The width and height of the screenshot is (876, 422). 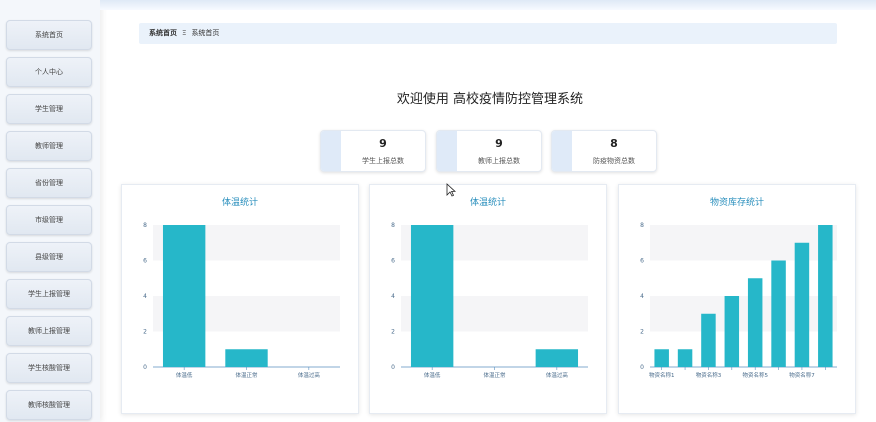 What do you see at coordinates (604, 151) in the screenshot?
I see `stat-card-supplies: 8 防疫物资总数` at bounding box center [604, 151].